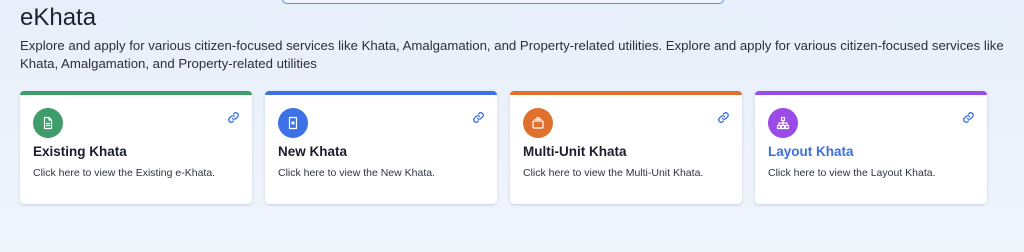 The height and width of the screenshot is (252, 1024). What do you see at coordinates (503, 2) in the screenshot?
I see `search-bar-edge` at bounding box center [503, 2].